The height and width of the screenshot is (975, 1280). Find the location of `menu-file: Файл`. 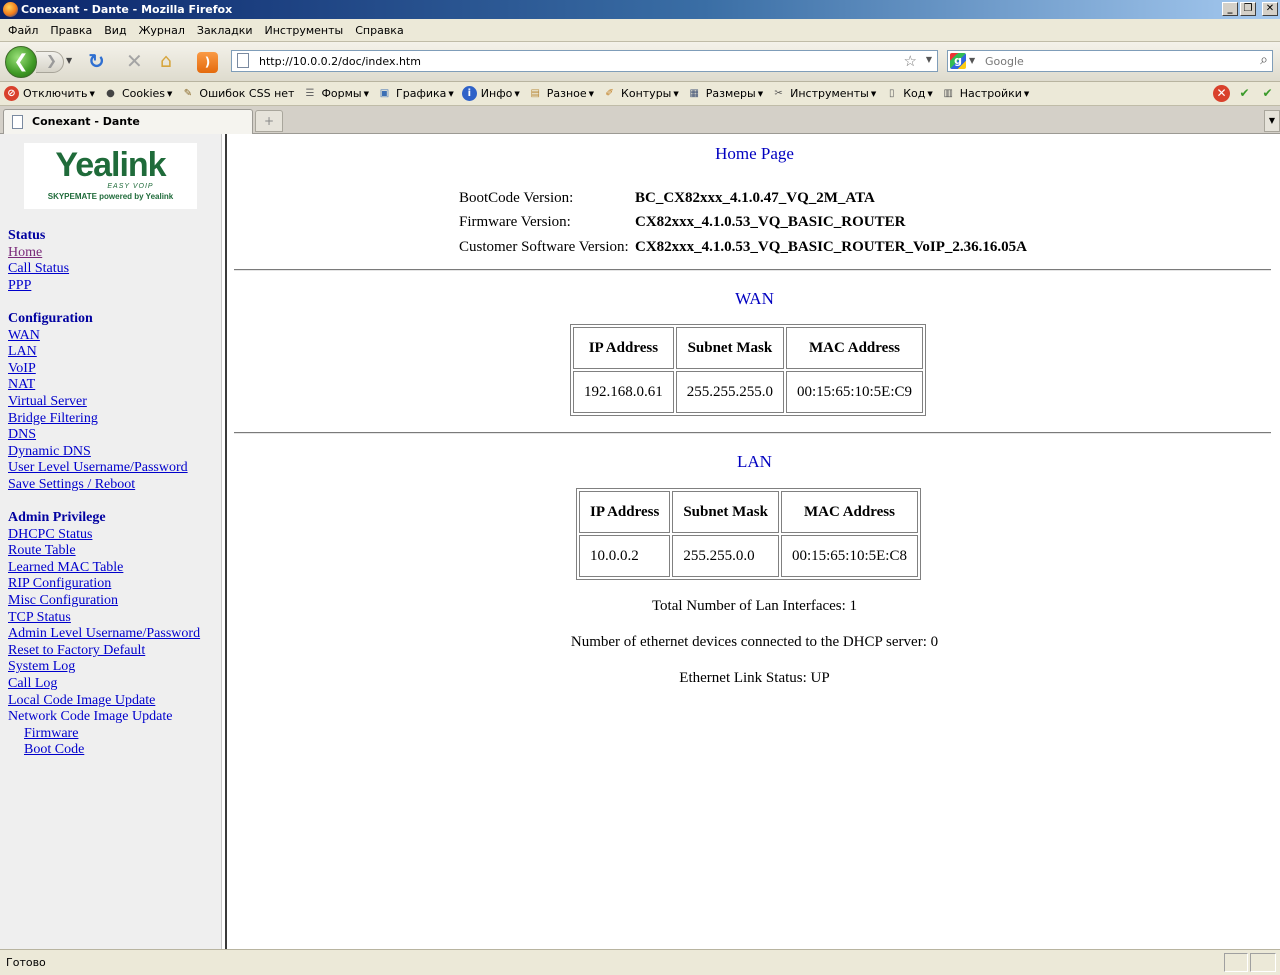

menu-file: Файл is located at coordinates (23, 30).